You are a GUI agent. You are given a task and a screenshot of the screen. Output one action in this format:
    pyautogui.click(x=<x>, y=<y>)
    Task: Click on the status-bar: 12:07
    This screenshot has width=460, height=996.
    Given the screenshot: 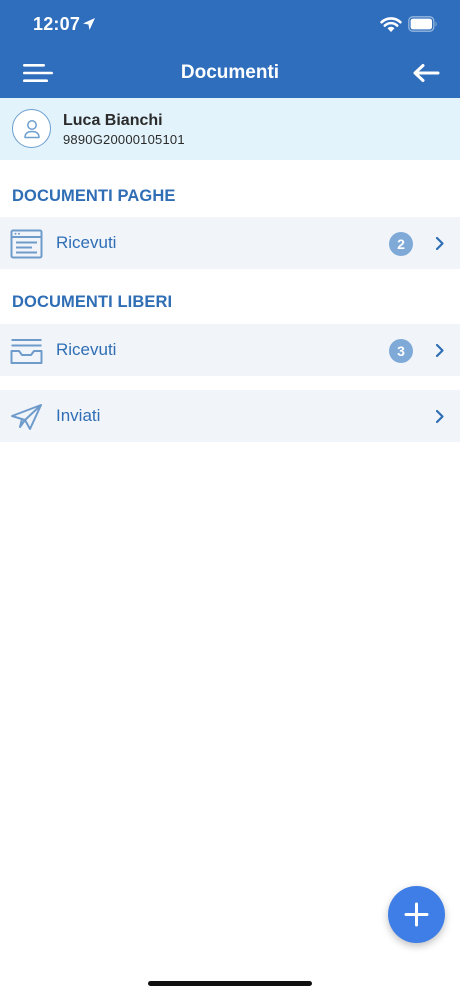 What is the action you would take?
    pyautogui.click(x=230, y=24)
    